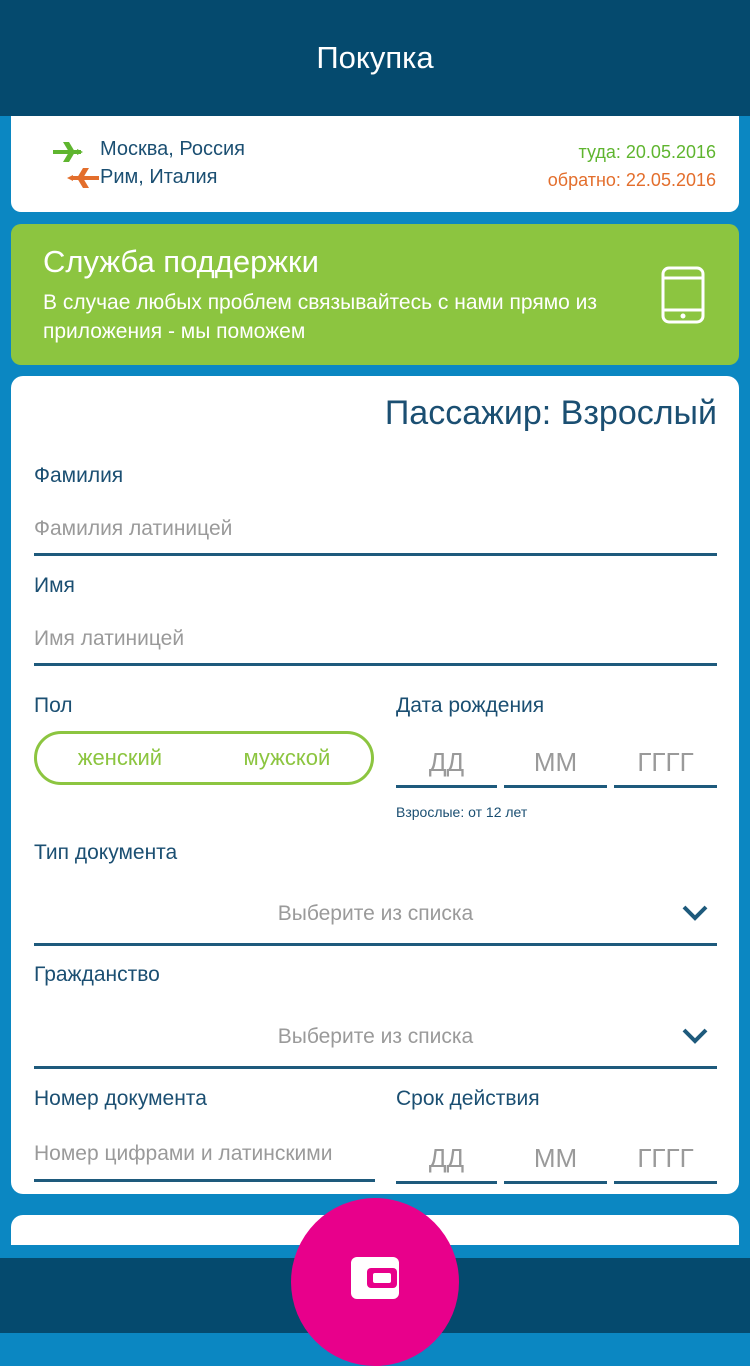 The width and height of the screenshot is (750, 1366). I want to click on wallet-icon, so click(375, 1278).